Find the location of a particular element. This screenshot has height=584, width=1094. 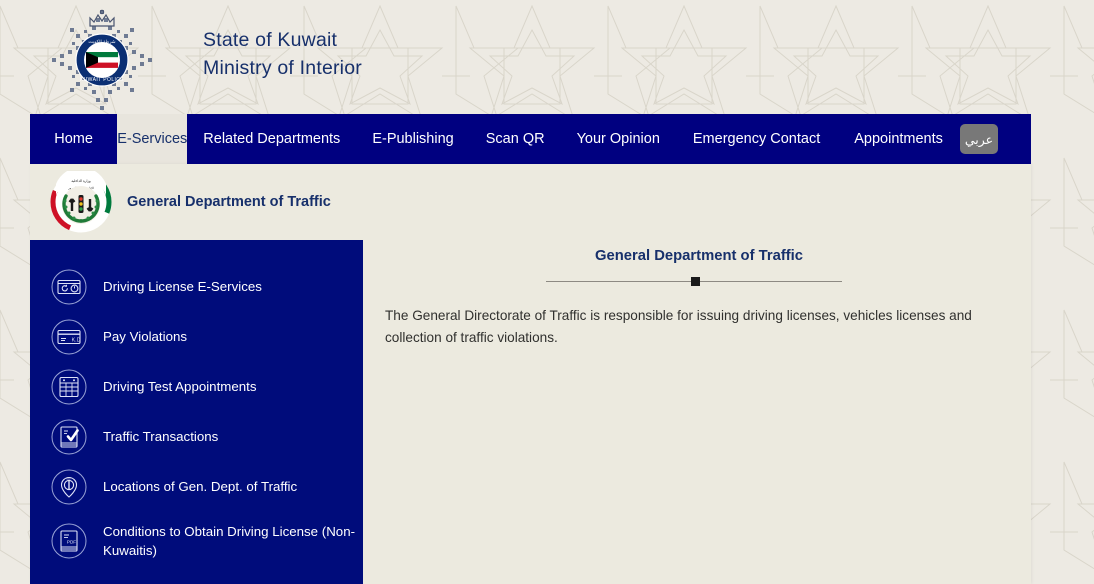

sidebar-item-label: Pay Violations is located at coordinates (145, 337).